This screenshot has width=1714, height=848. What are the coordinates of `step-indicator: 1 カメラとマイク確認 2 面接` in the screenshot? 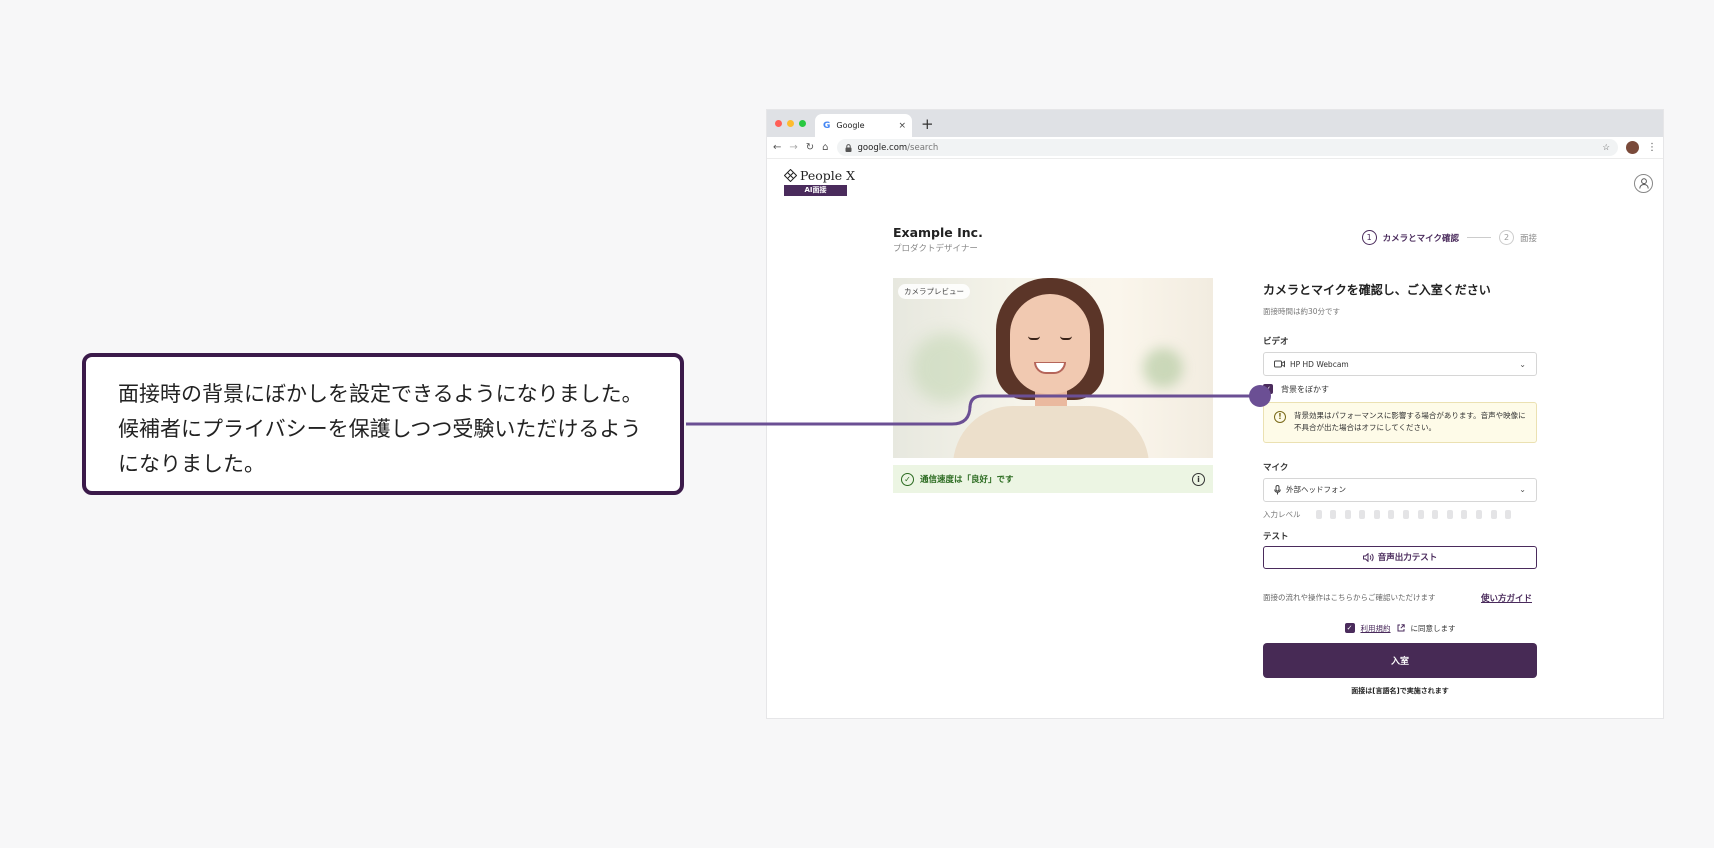 It's located at (1449, 237).